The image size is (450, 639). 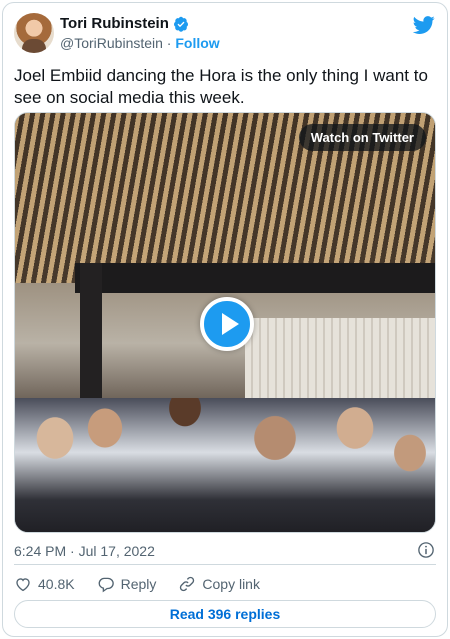 I want to click on video-frame-beam, so click(x=255, y=278).